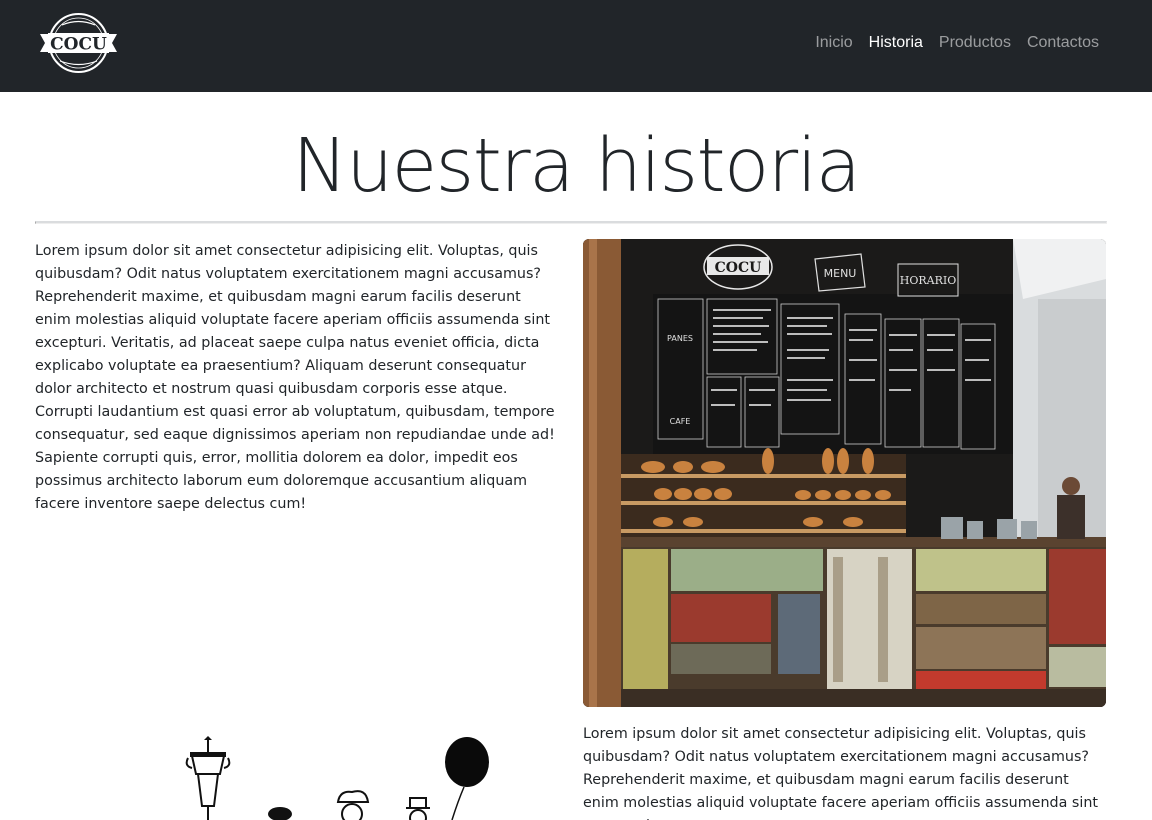 The width and height of the screenshot is (1152, 820). What do you see at coordinates (576, 46) in the screenshot?
I see `navbar: COCU Inicio Historia Productos Contactos` at bounding box center [576, 46].